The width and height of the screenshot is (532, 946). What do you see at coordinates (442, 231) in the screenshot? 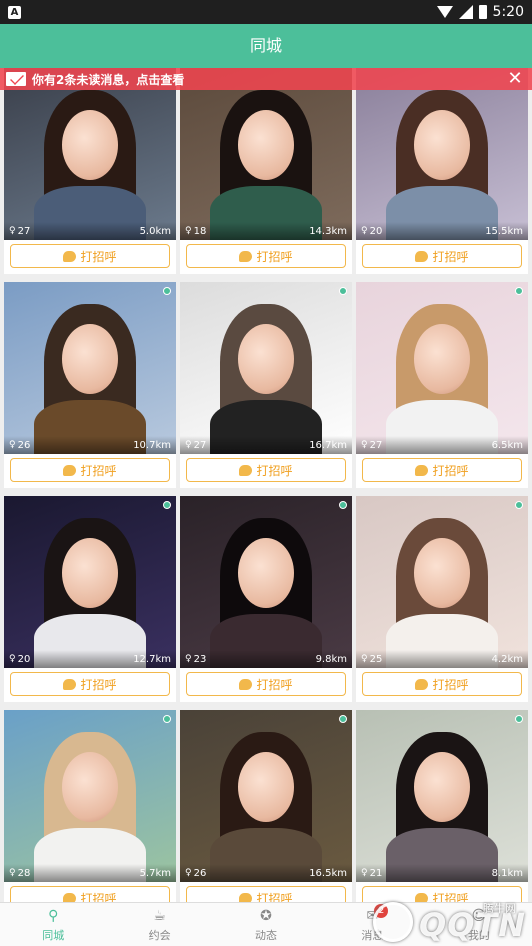
I see `profile-meta: ♀ 20 15.5km` at bounding box center [442, 231].